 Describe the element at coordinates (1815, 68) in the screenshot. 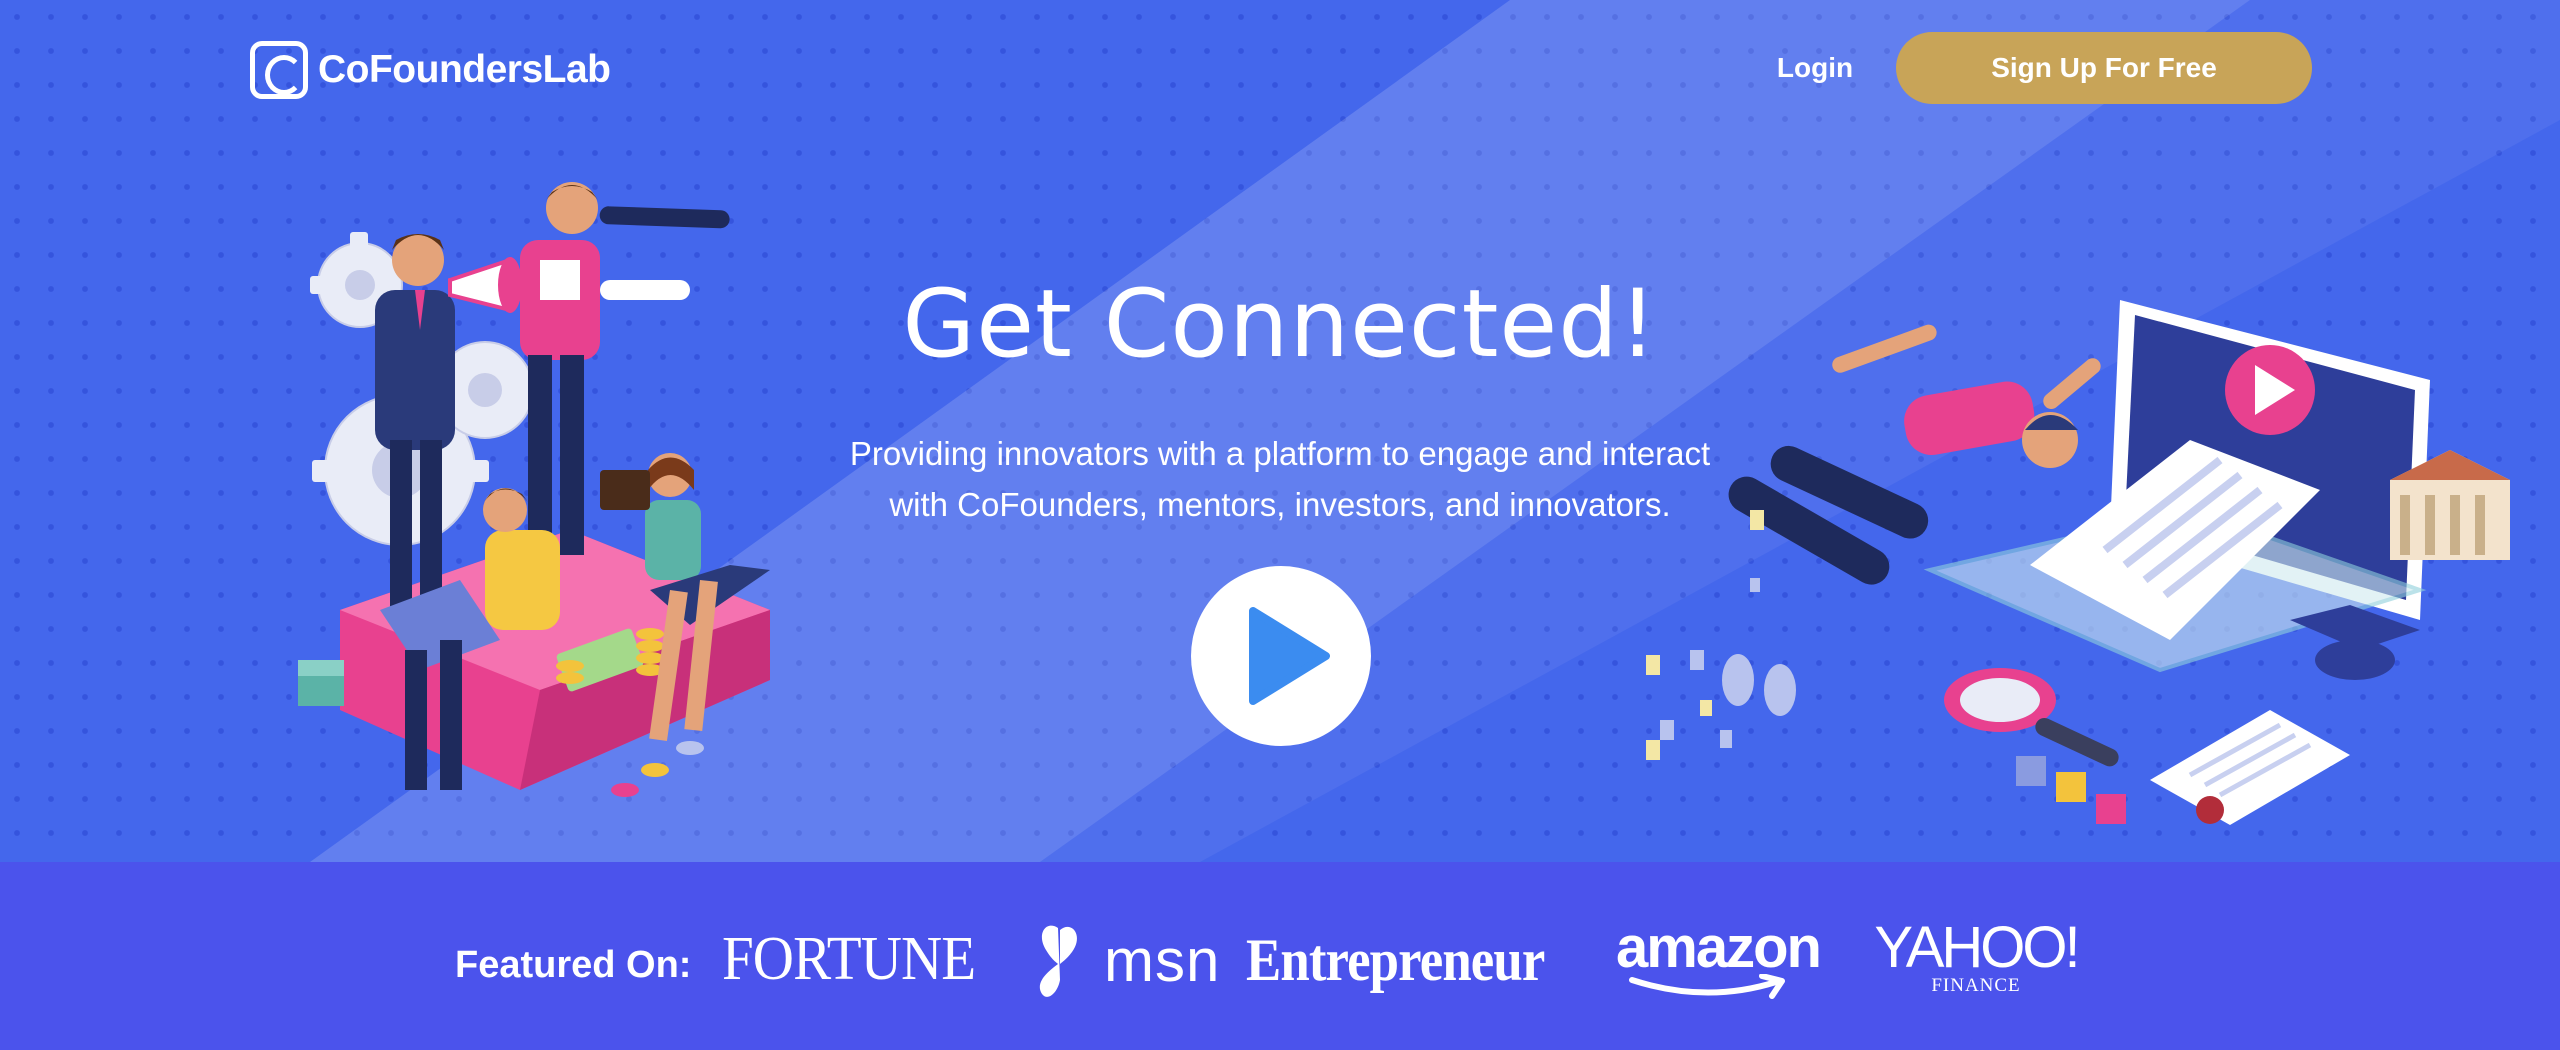

I see `login-link: Login` at that location.